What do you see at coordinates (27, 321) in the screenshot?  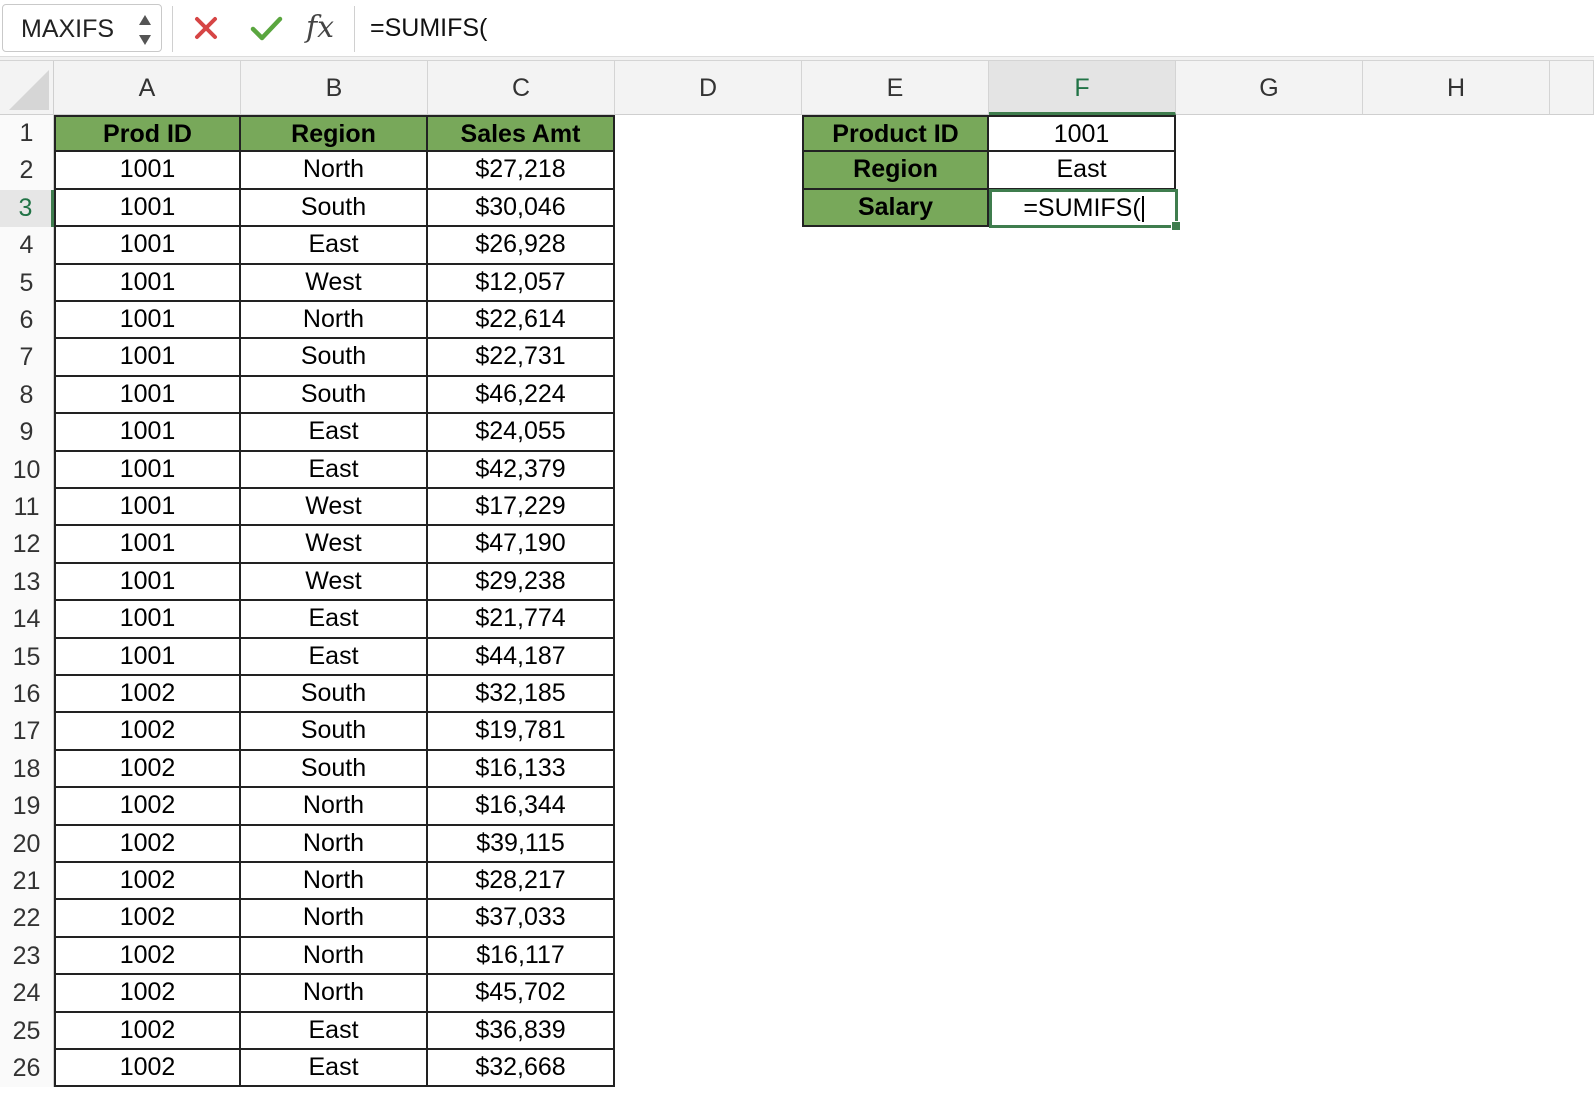 I see `row-header-6: 6` at bounding box center [27, 321].